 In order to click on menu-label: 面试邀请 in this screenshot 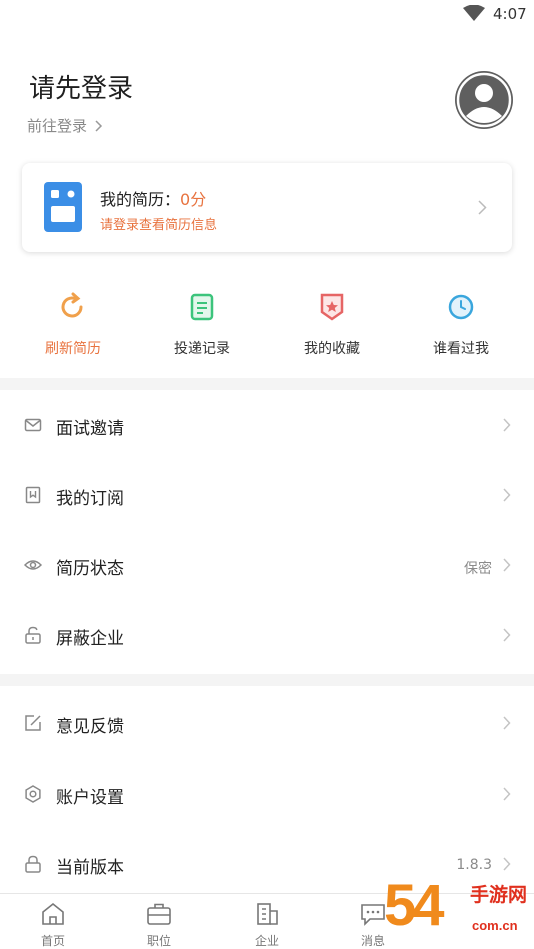, I will do `click(90, 429)`.